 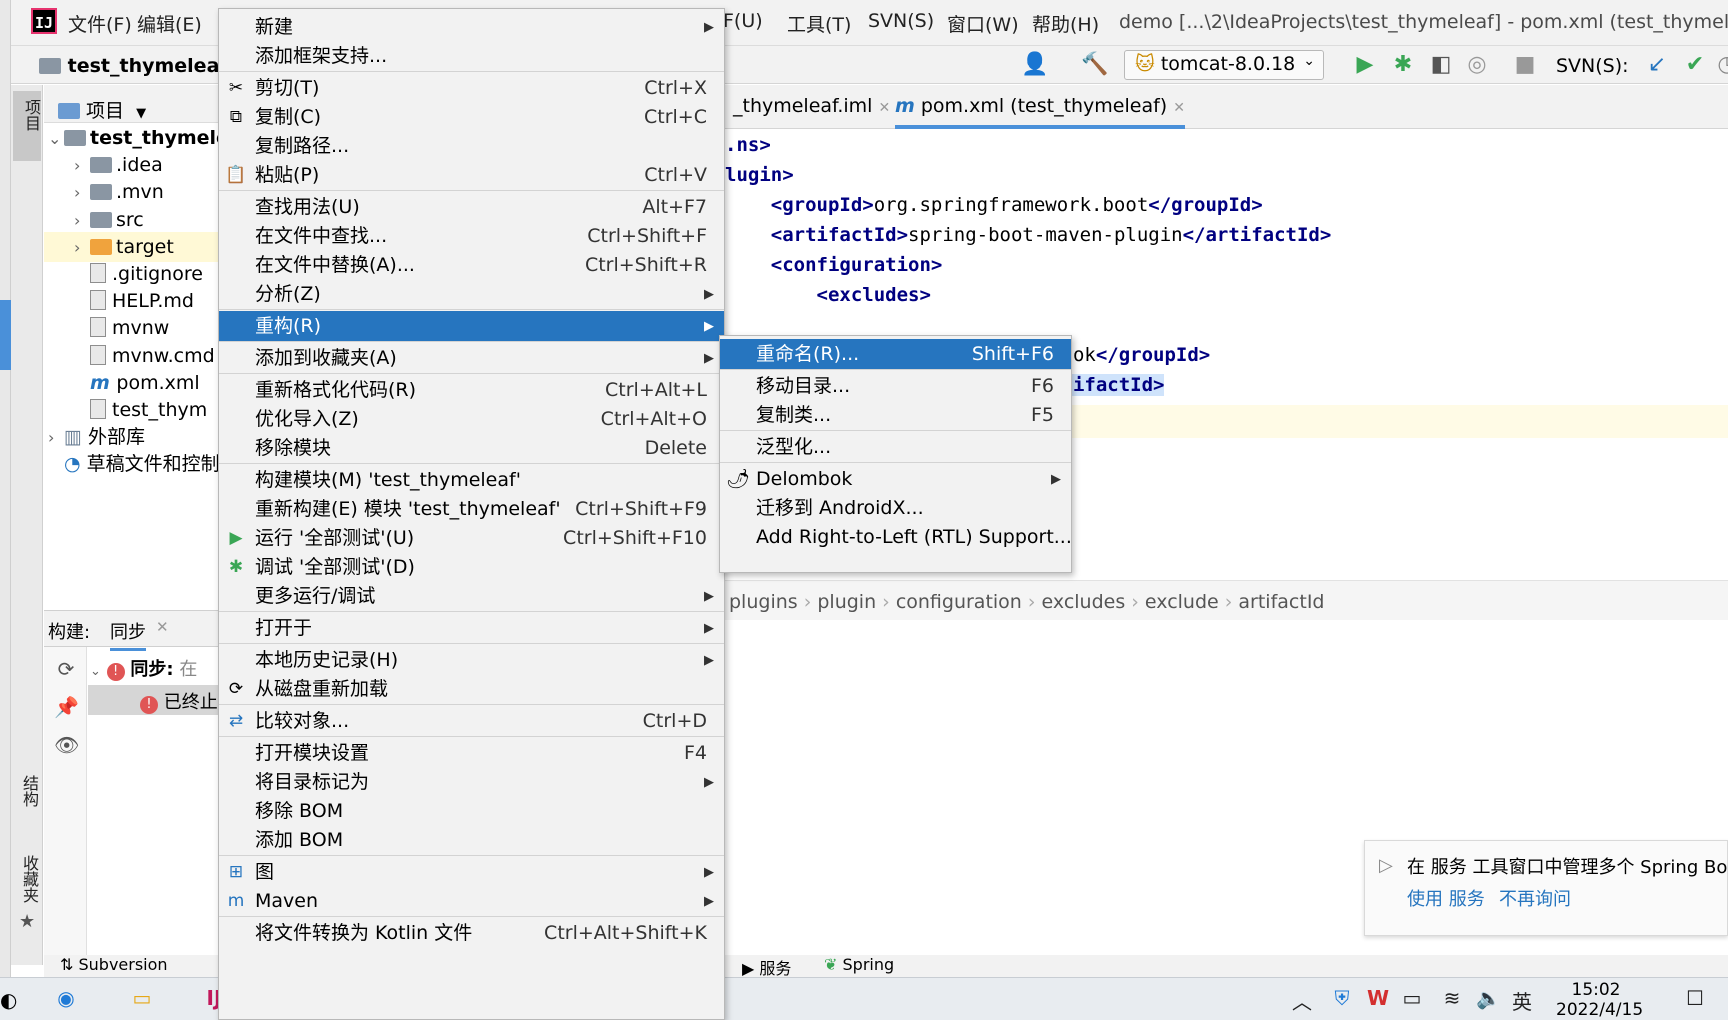 What do you see at coordinates (133, 66) in the screenshot?
I see `project-breadcrumb: test_thymeleaf` at bounding box center [133, 66].